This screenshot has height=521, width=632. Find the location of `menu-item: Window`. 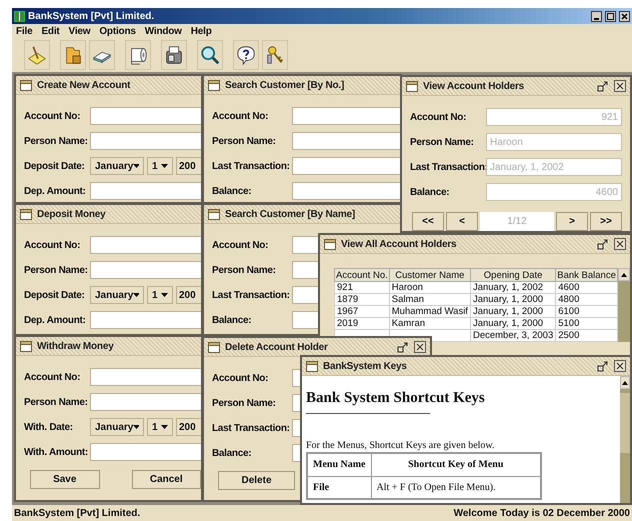

menu-item: Window is located at coordinates (163, 31).